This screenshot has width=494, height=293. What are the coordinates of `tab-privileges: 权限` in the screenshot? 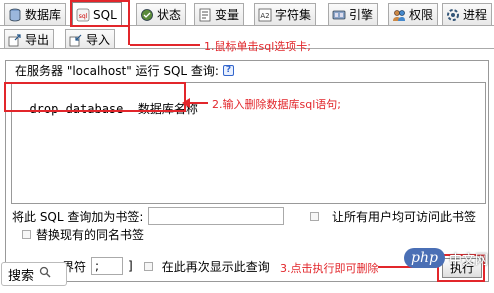 It's located at (413, 14).